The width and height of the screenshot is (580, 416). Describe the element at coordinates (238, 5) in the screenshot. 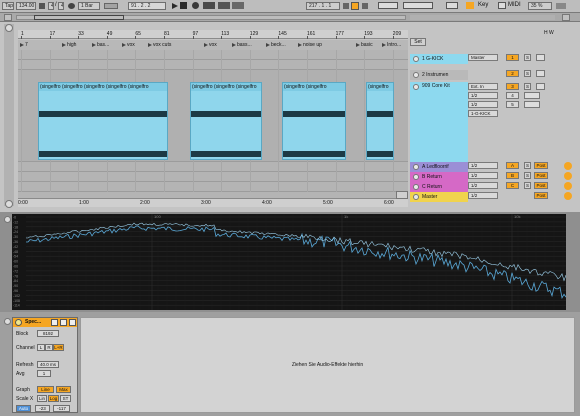

I see `session-record-button` at that location.